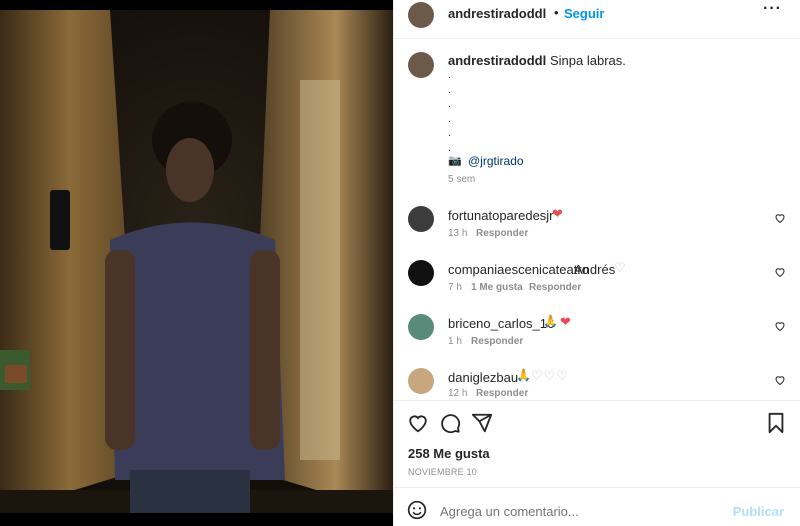 The image size is (800, 526). What do you see at coordinates (597, 229) in the screenshot?
I see `comment-item: fortunatoparedesjr ❤ 13 h Responder` at bounding box center [597, 229].